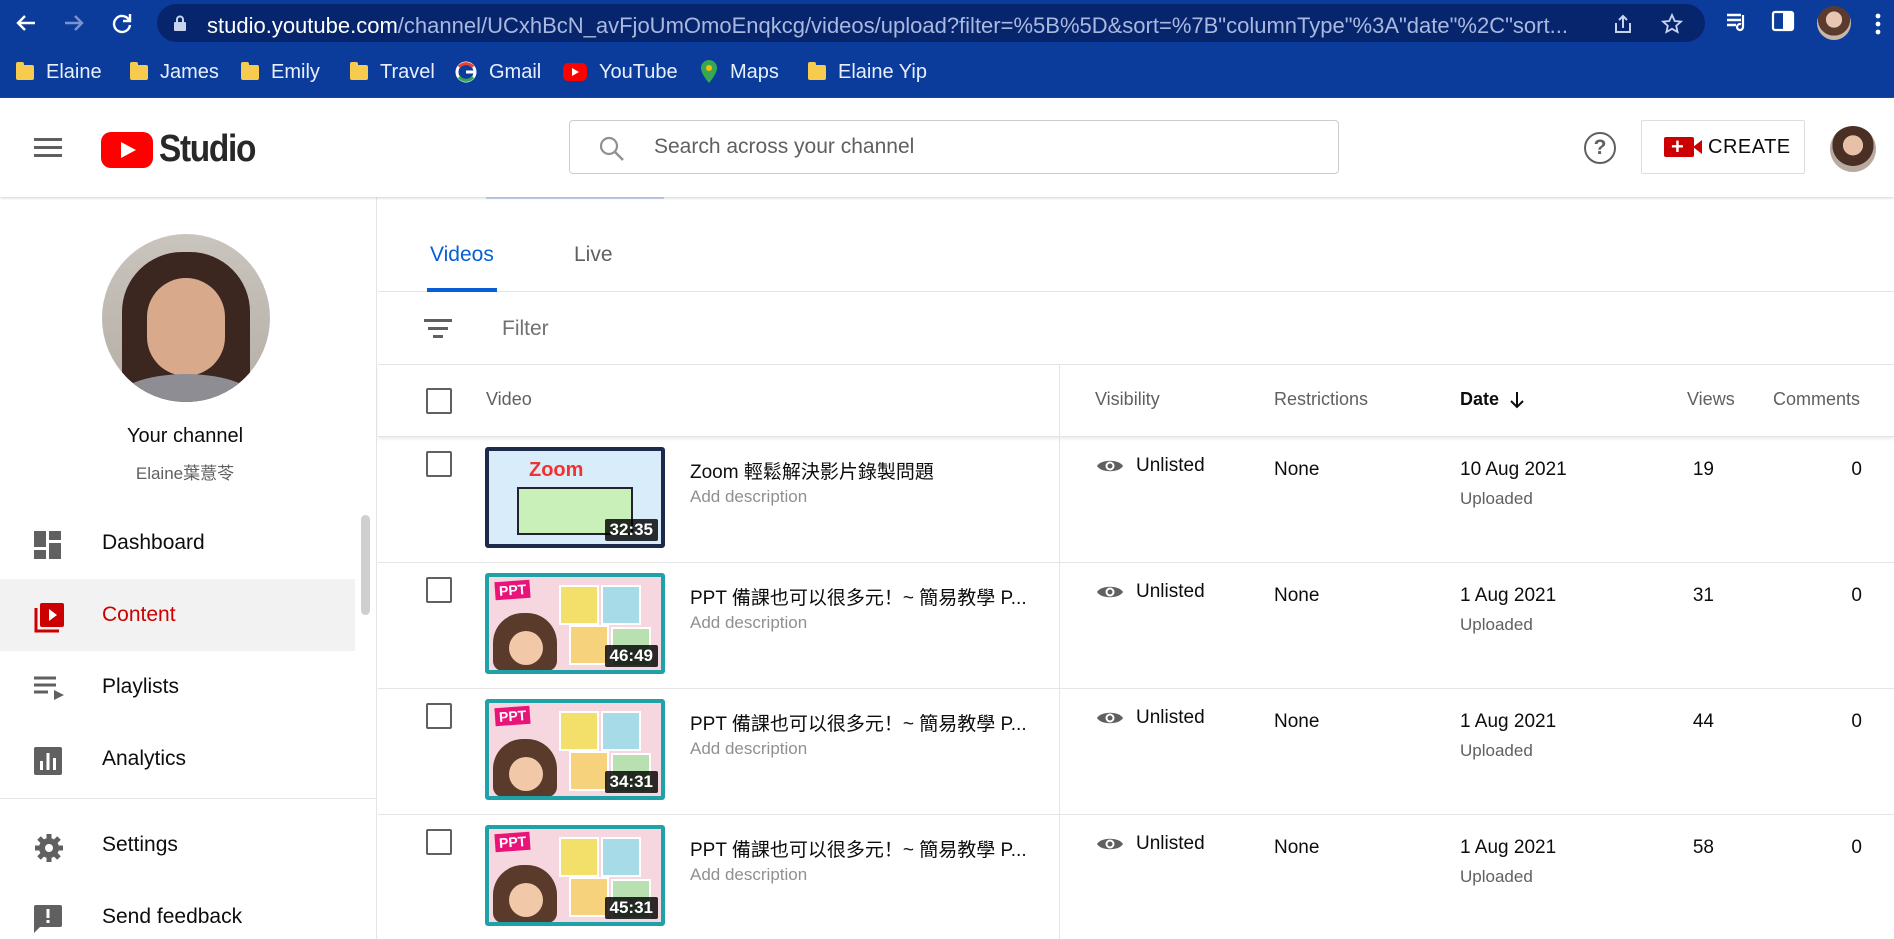  I want to click on media-queue-icon, so click(1737, 22).